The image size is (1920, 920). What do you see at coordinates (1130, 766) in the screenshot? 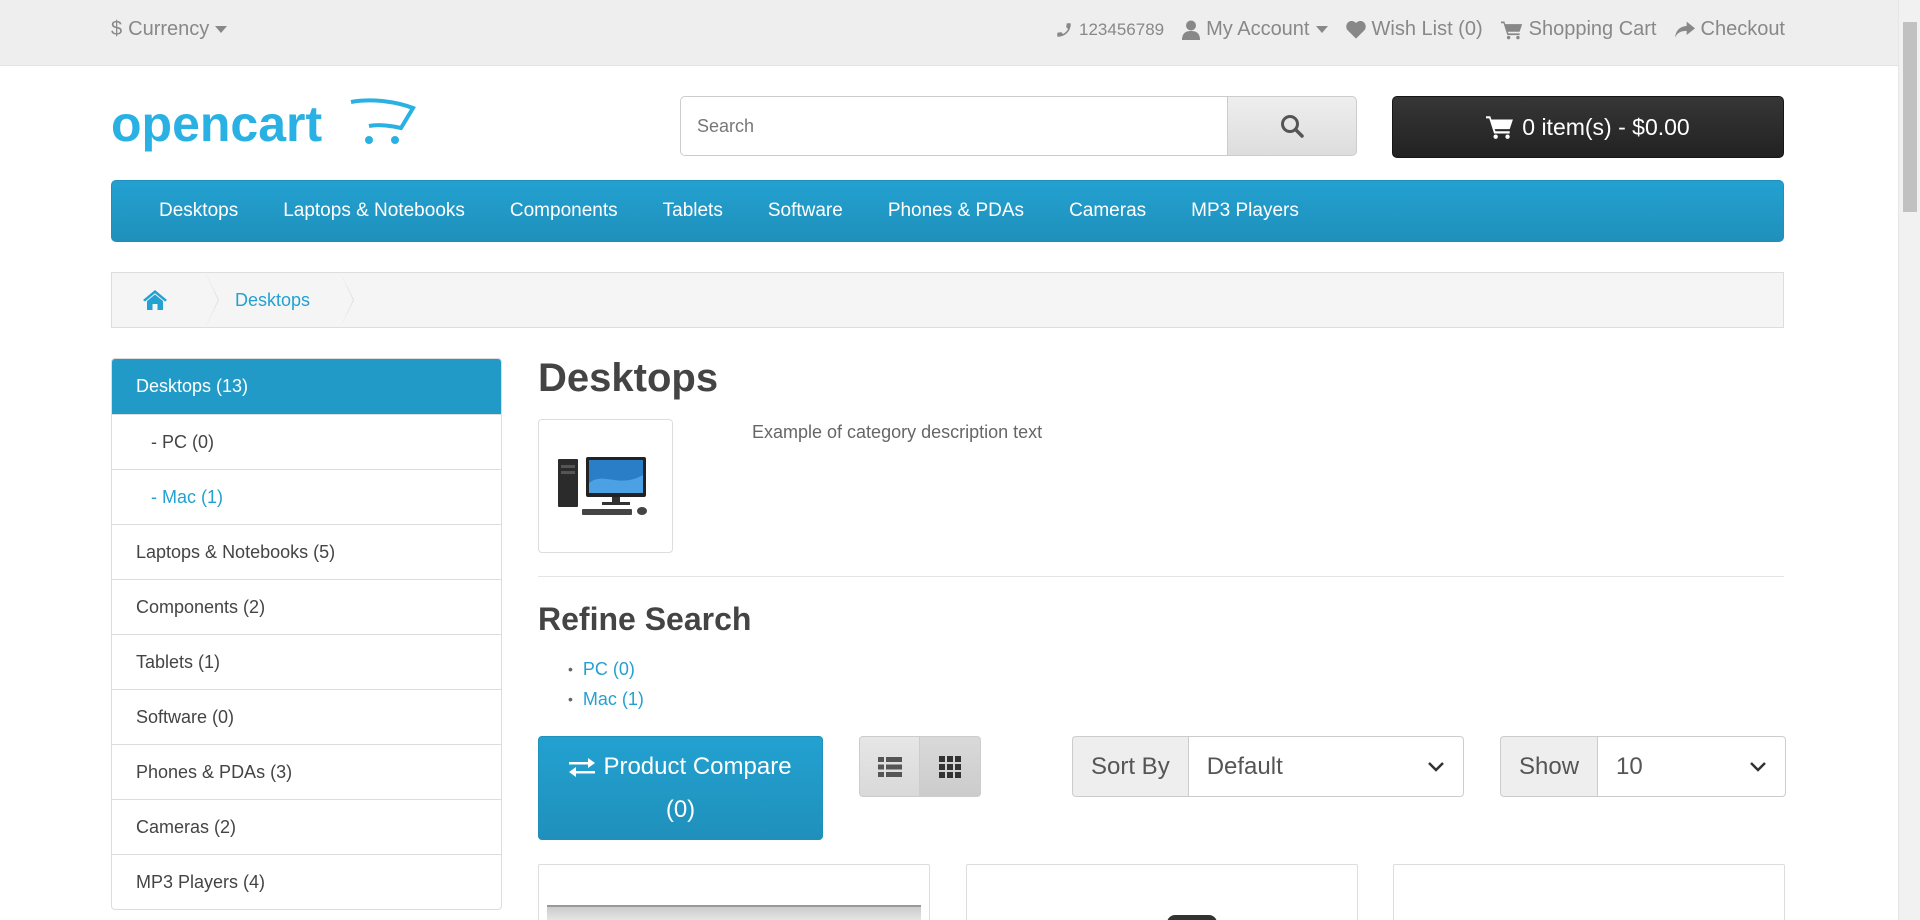
I see `sort-by-label: Sort By` at bounding box center [1130, 766].